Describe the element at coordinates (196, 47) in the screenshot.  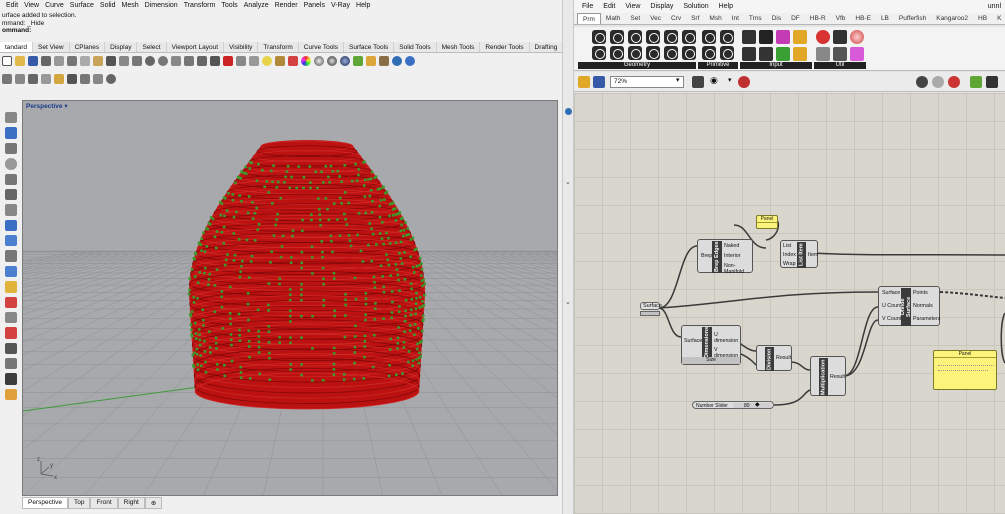
I see `toolbar-tab-viewport-layout: Viewport Layout` at that location.